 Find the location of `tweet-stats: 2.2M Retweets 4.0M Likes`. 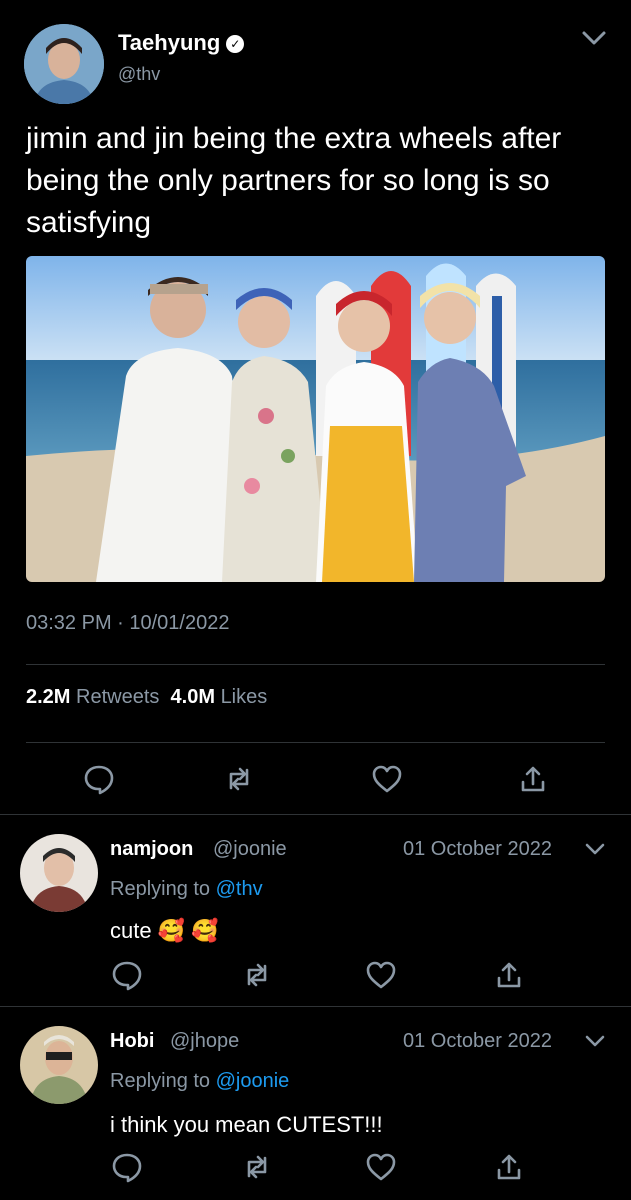

tweet-stats: 2.2M Retweets 4.0M Likes is located at coordinates (146, 697).